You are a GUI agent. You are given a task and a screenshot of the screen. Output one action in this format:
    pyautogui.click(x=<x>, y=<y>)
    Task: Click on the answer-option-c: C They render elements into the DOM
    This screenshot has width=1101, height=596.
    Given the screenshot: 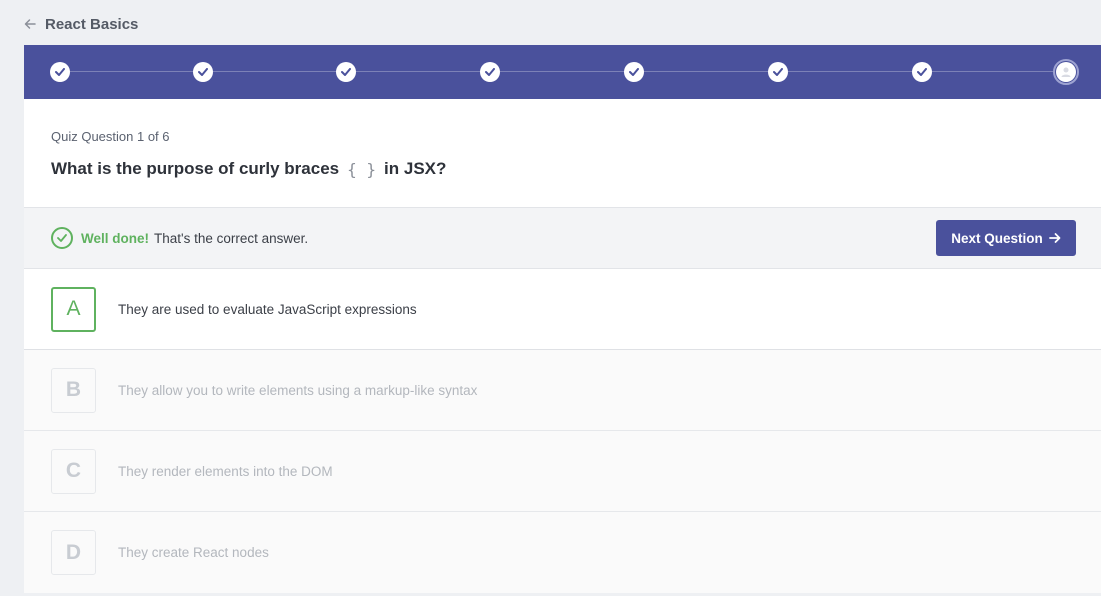 What is the action you would take?
    pyautogui.click(x=562, y=471)
    